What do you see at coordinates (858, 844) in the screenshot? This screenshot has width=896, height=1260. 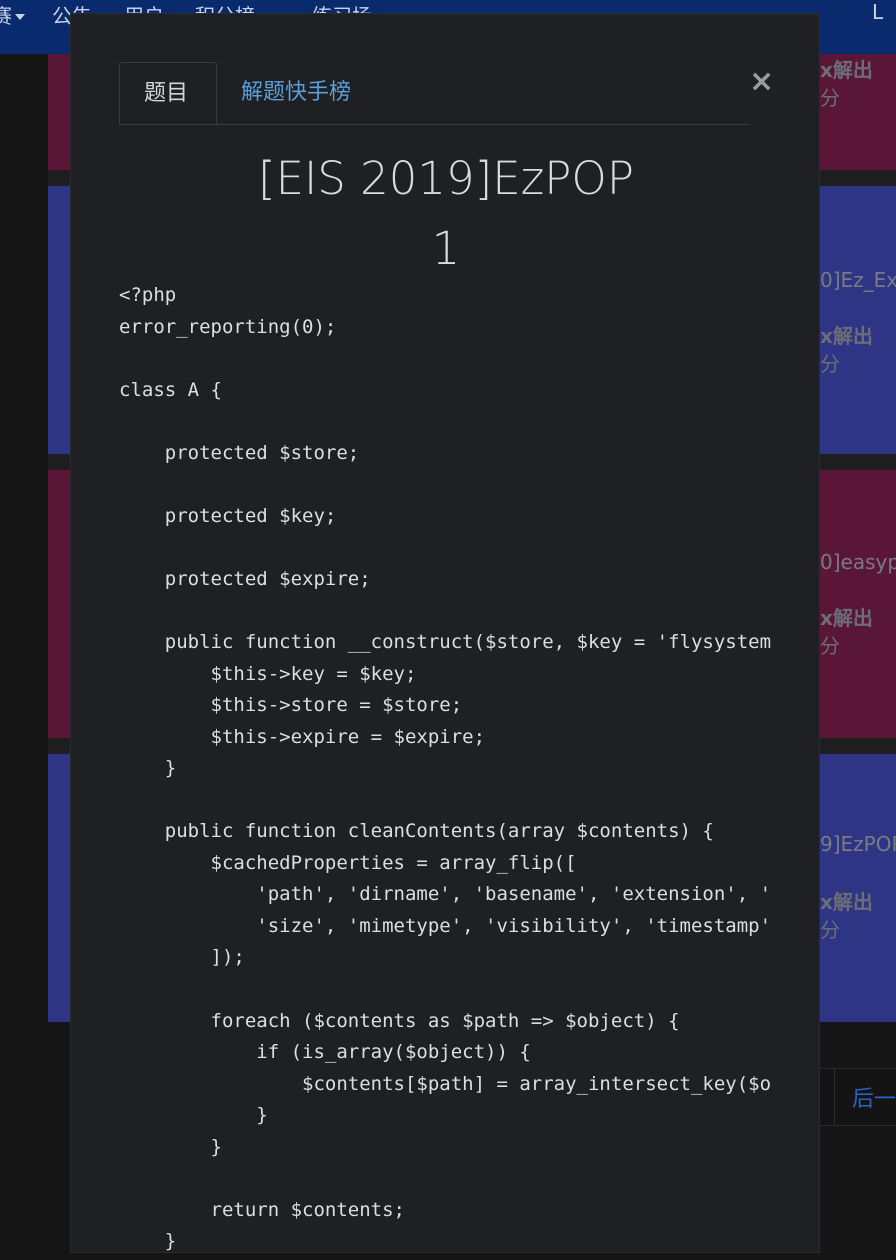 I see `card-title: 9]EzPOP` at bounding box center [858, 844].